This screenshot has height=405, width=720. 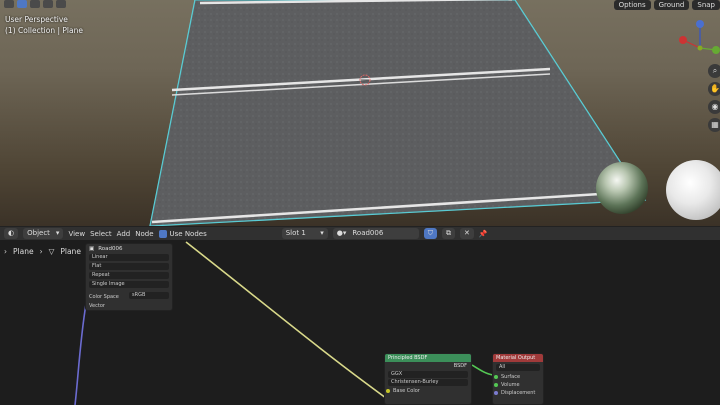 I want to click on source-field: Single Image, so click(x=129, y=284).